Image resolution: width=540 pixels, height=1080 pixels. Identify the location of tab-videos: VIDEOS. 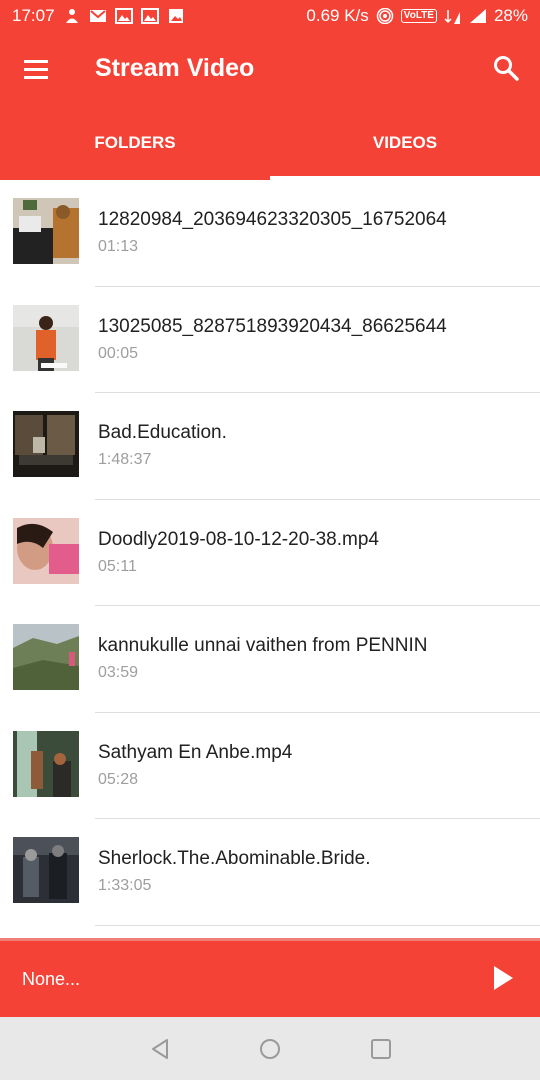
(405, 143).